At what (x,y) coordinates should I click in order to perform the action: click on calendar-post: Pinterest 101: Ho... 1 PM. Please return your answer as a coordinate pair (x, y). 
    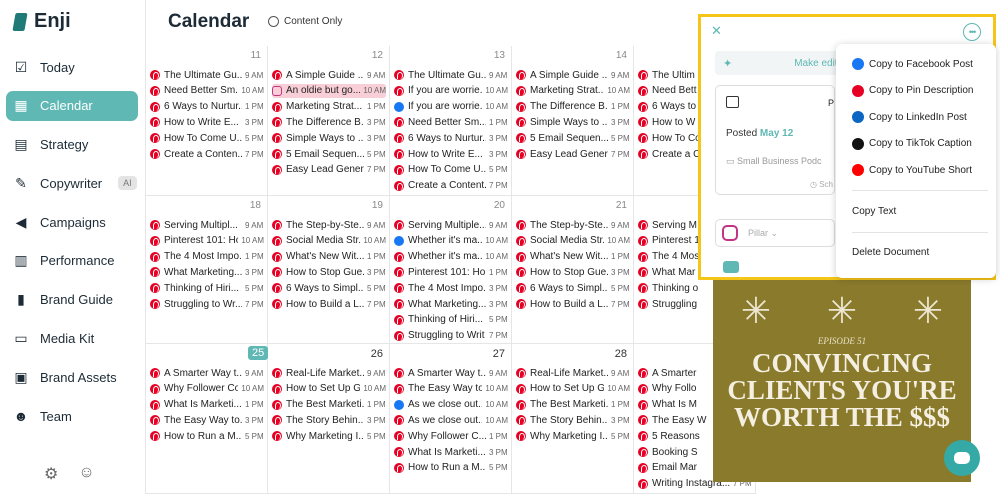
    Looking at the image, I should click on (451, 272).